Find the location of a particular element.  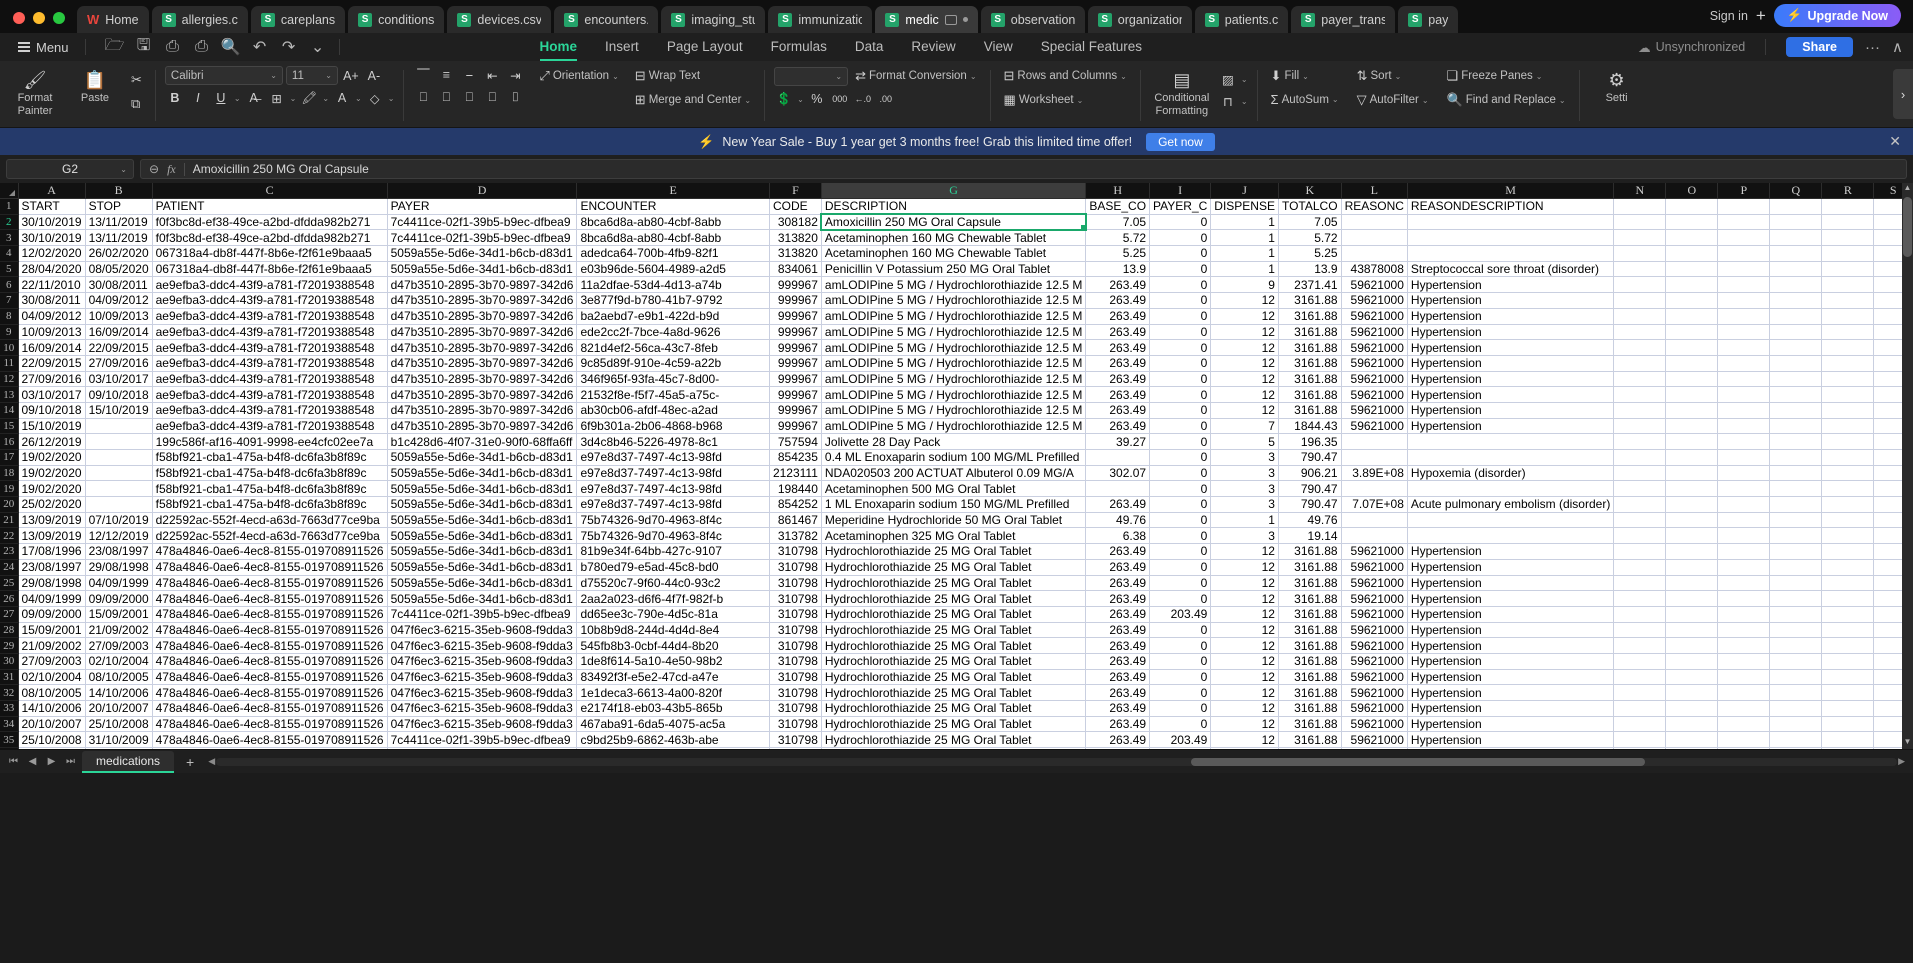

cell-A9: 10/09/2013 is located at coordinates (52, 332).